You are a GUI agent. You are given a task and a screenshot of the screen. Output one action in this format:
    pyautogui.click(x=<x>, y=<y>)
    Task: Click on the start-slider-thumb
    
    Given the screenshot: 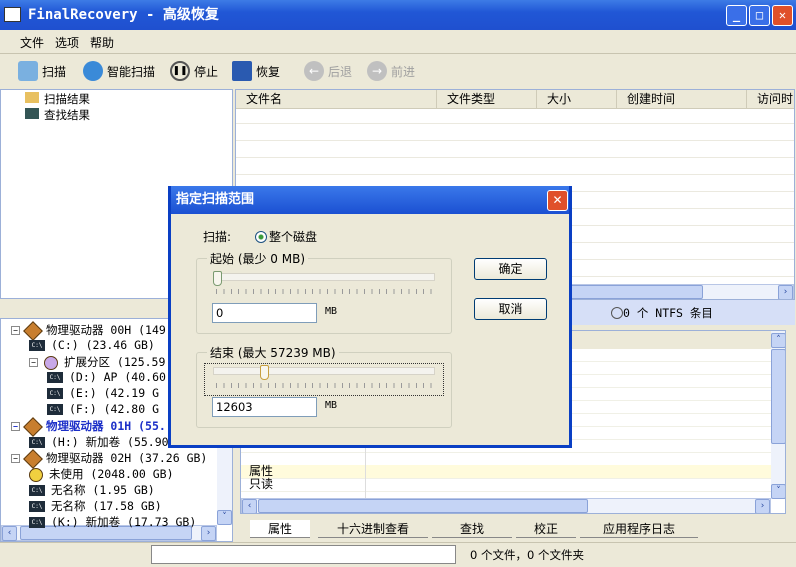 What is the action you would take?
    pyautogui.click(x=217, y=278)
    